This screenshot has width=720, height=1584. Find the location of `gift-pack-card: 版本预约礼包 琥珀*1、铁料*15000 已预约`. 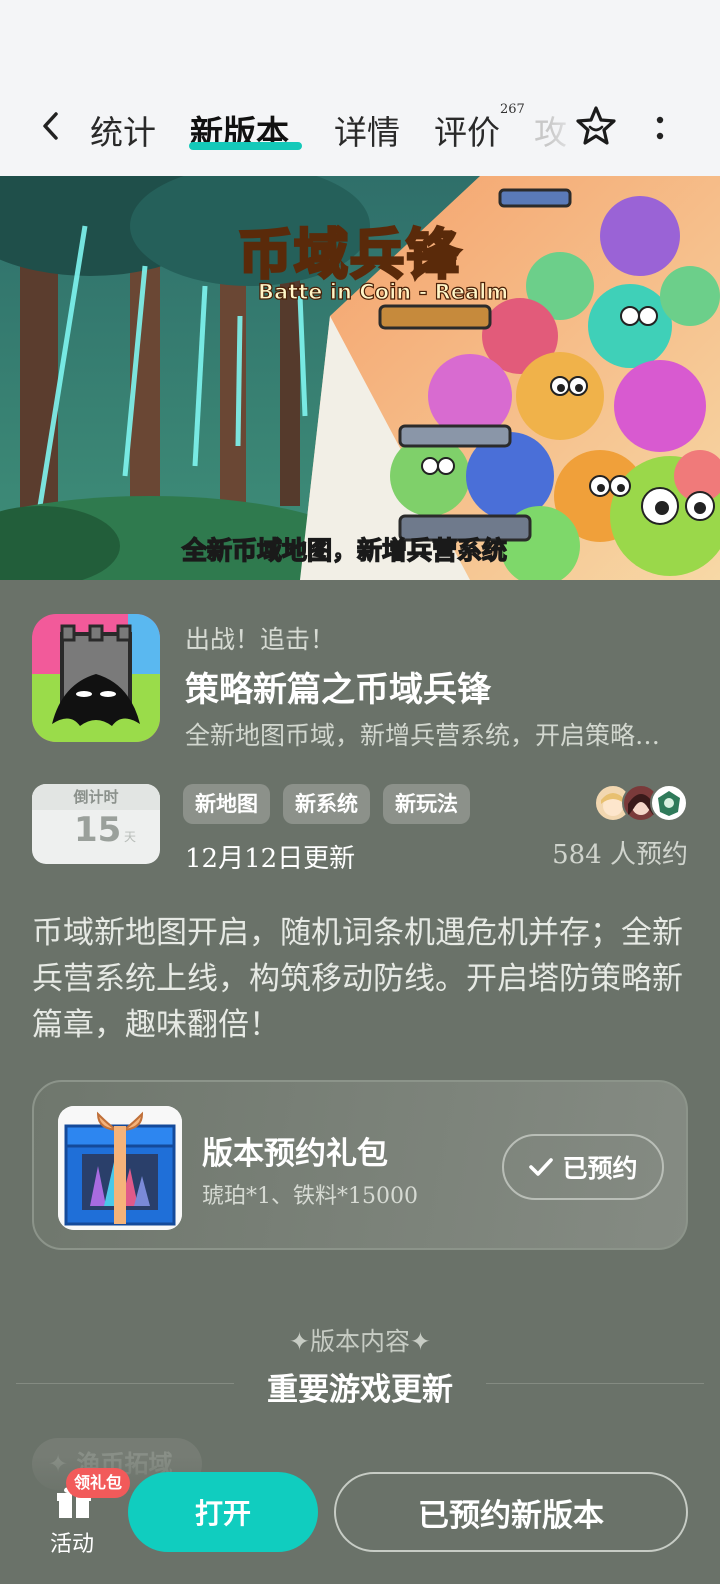

gift-pack-card: 版本预约礼包 琥珀*1、铁料*15000 已预约 is located at coordinates (360, 1165).